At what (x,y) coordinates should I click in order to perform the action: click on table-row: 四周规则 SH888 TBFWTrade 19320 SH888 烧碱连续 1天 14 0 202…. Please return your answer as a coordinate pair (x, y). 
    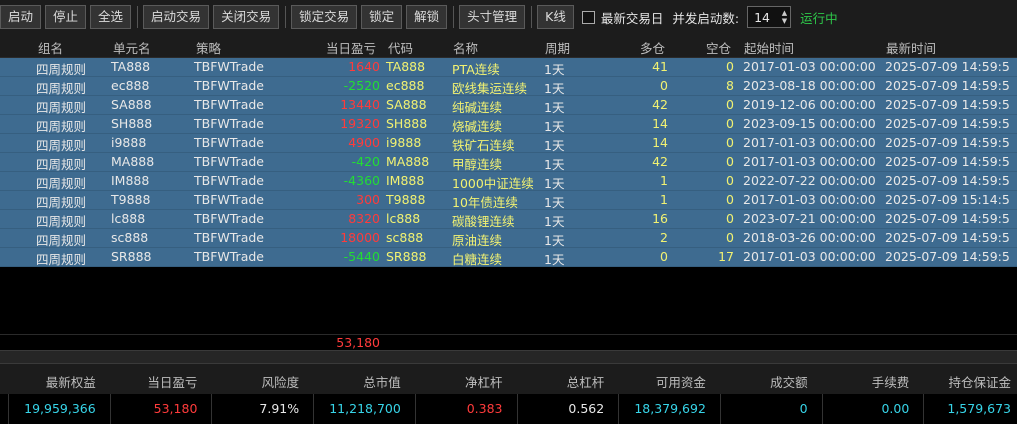
    Looking at the image, I should click on (508, 124).